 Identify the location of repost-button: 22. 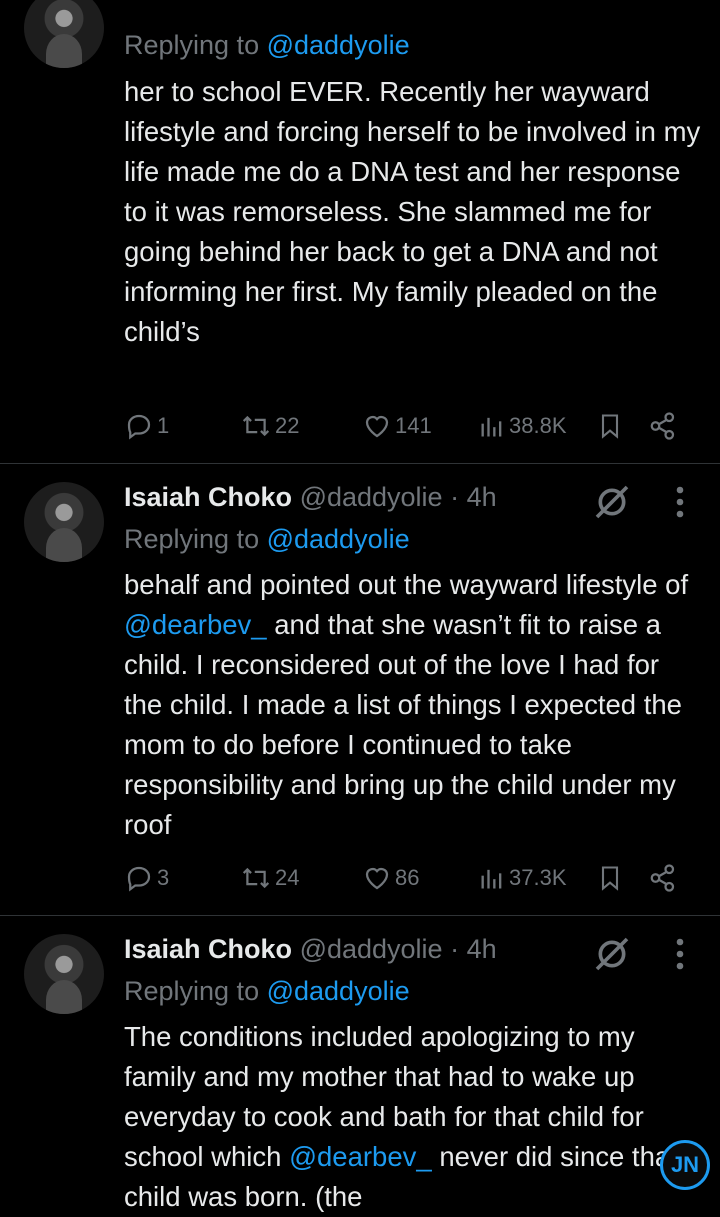
(269, 426).